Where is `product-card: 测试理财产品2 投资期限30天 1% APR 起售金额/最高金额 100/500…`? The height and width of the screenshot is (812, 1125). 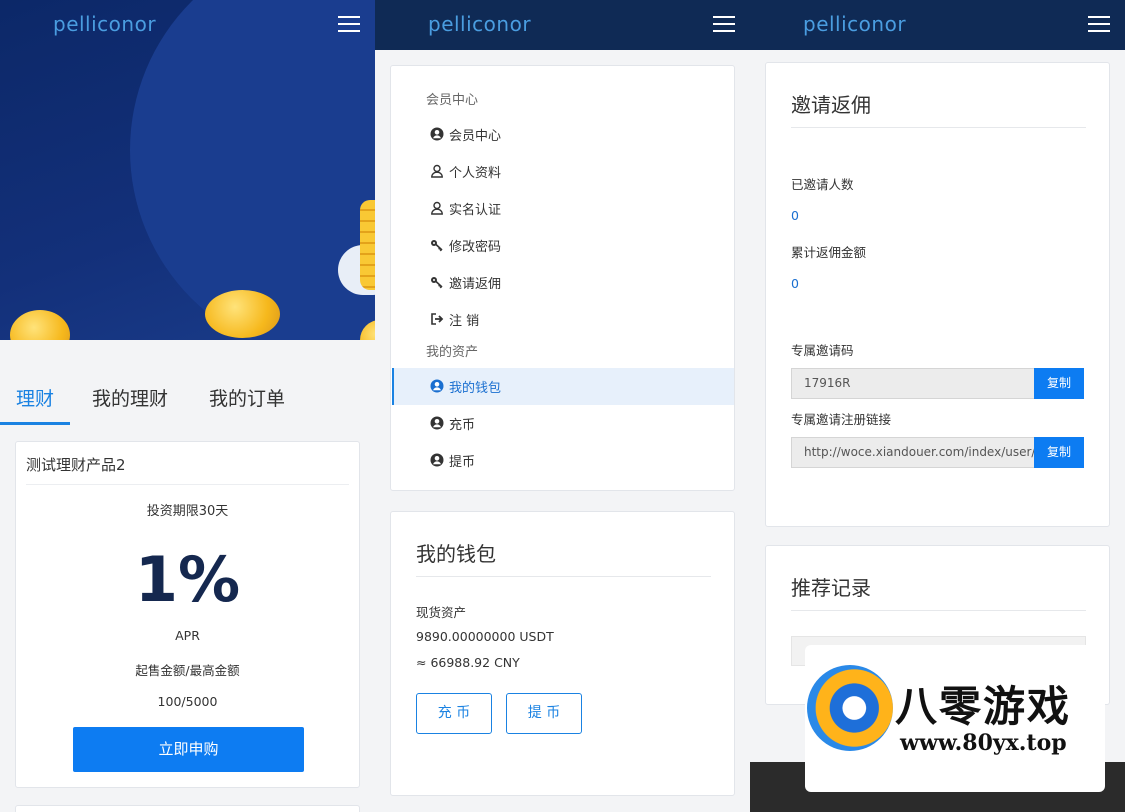 product-card: 测试理财产品2 投资期限30天 1% APR 起售金额/最高金额 100/500… is located at coordinates (187, 614).